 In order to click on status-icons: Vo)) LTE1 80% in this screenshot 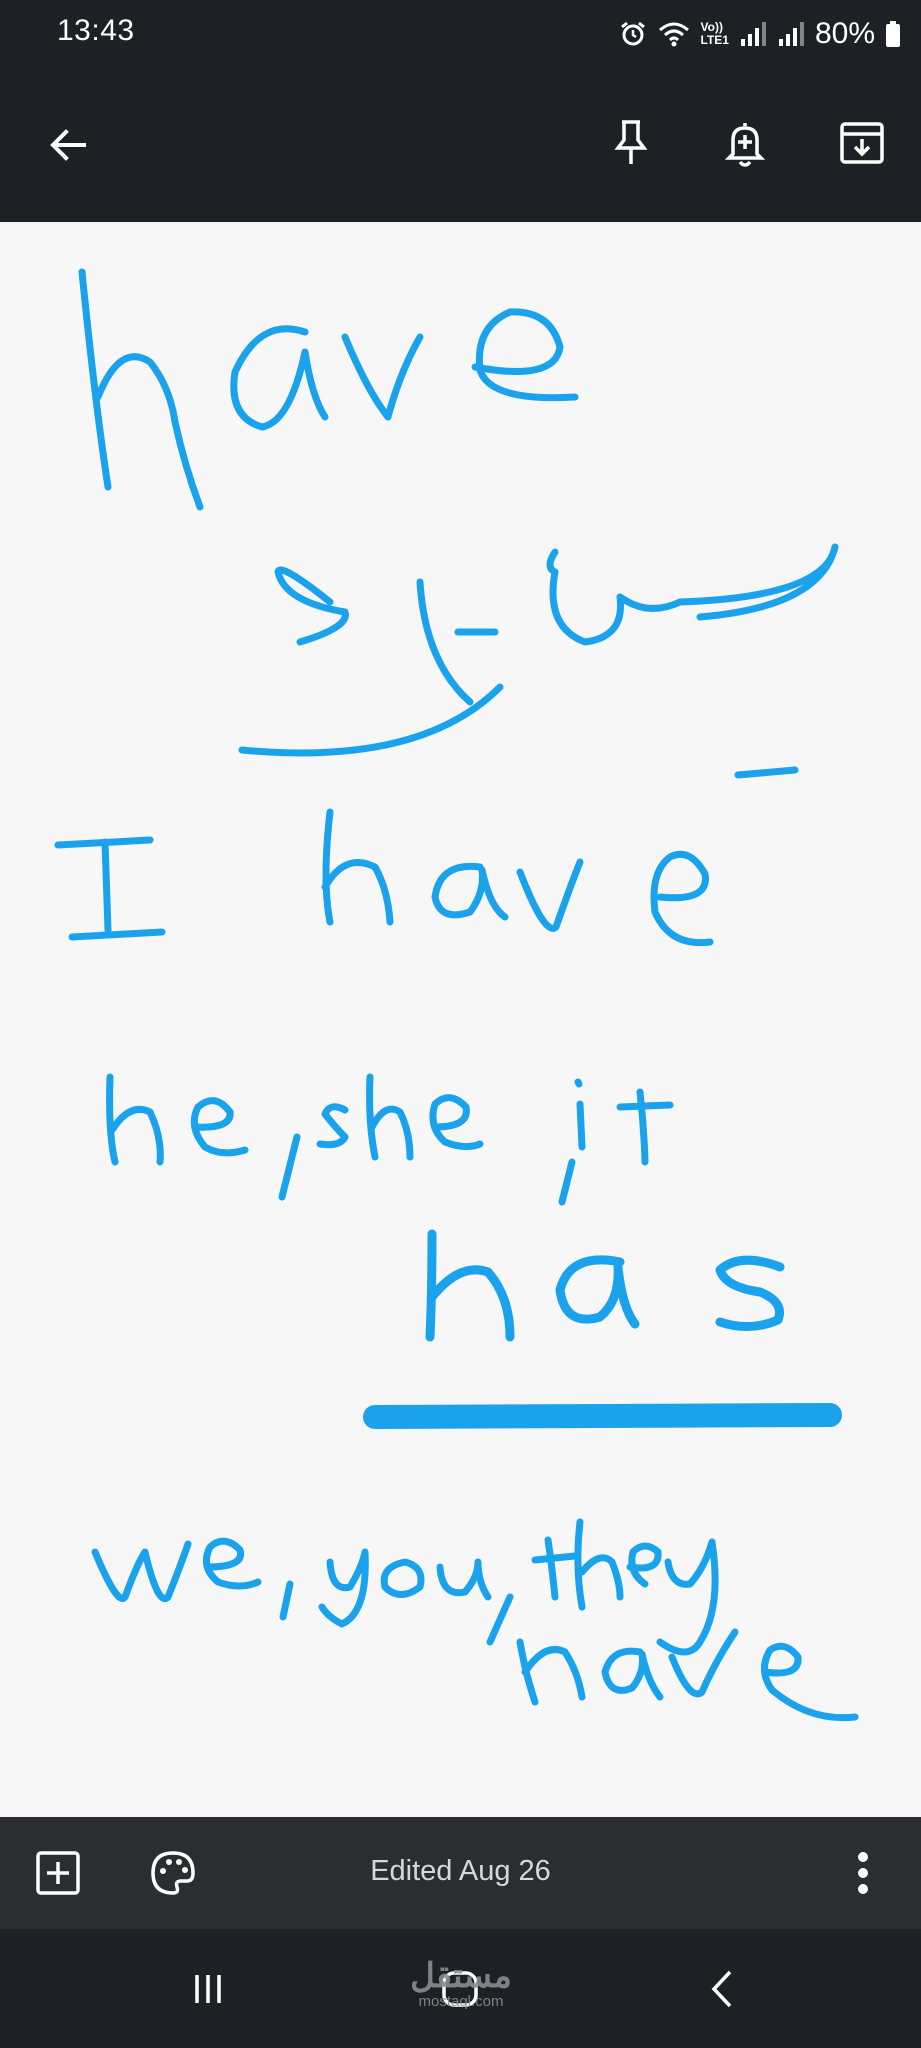, I will do `click(760, 34)`.